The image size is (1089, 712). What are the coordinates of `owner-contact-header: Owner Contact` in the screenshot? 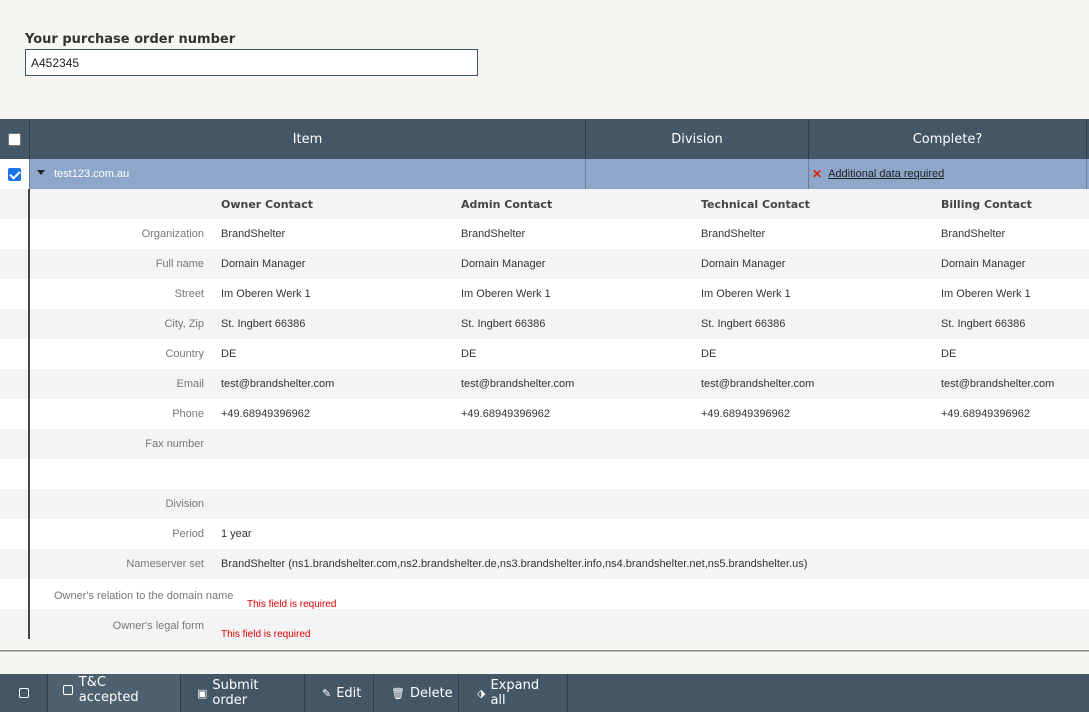 It's located at (267, 204).